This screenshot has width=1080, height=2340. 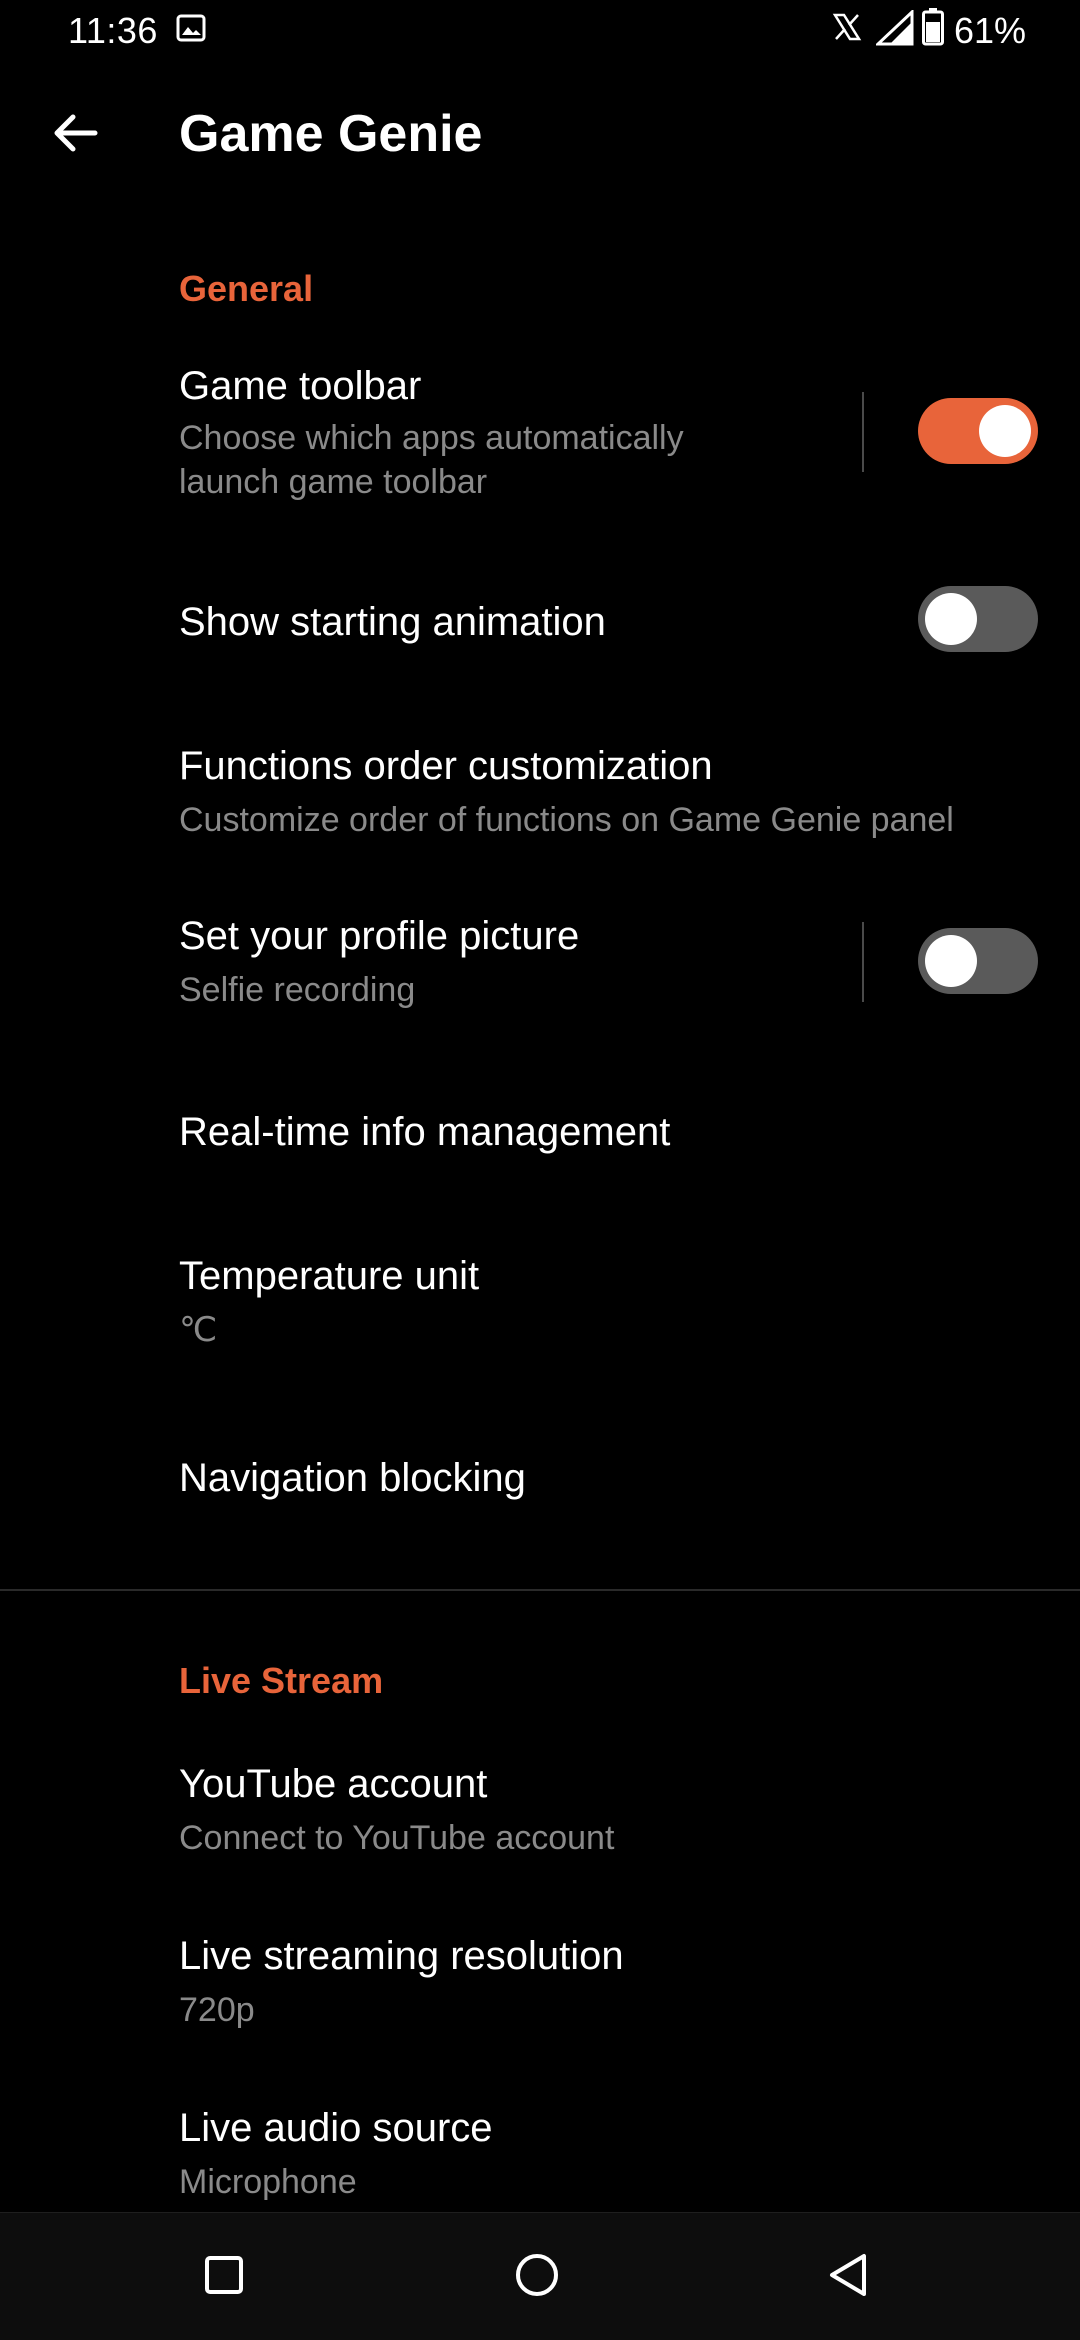 I want to click on back-triangle-icon, so click(x=848, y=2277).